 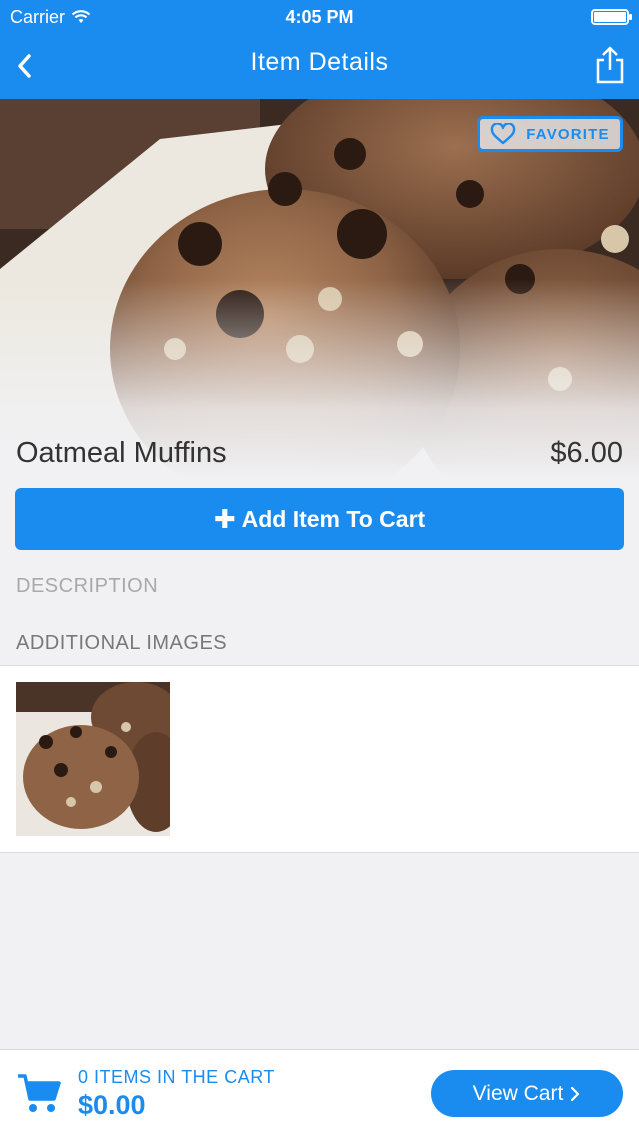 I want to click on top-bar: Carrier 4:05 PM Item Details, so click(x=319, y=49).